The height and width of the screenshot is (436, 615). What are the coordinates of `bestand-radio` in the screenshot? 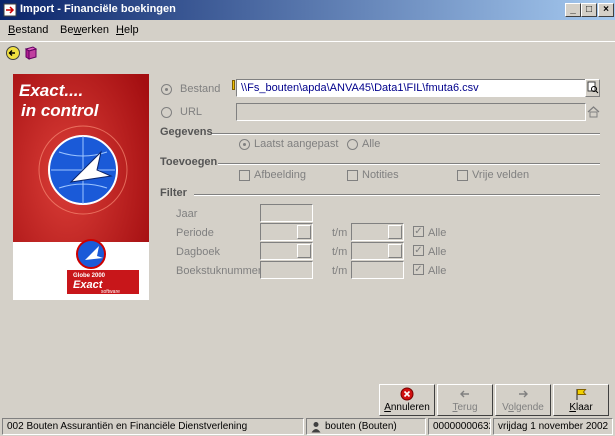 It's located at (166, 89).